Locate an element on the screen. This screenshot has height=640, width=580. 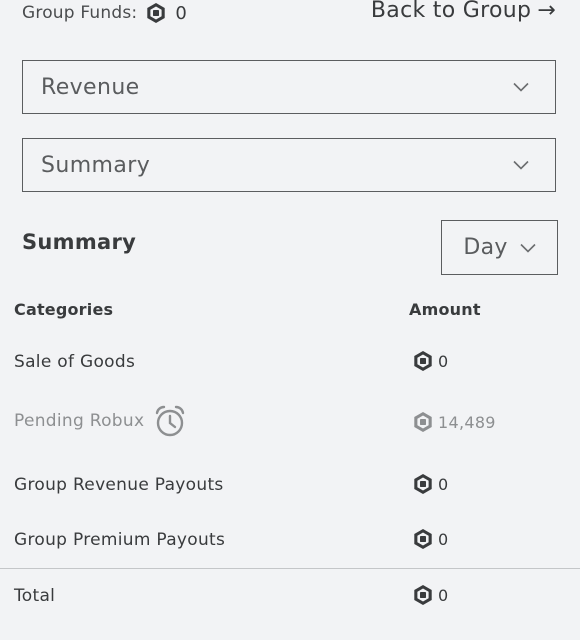
pending-label: Pending Robux is located at coordinates (79, 421).